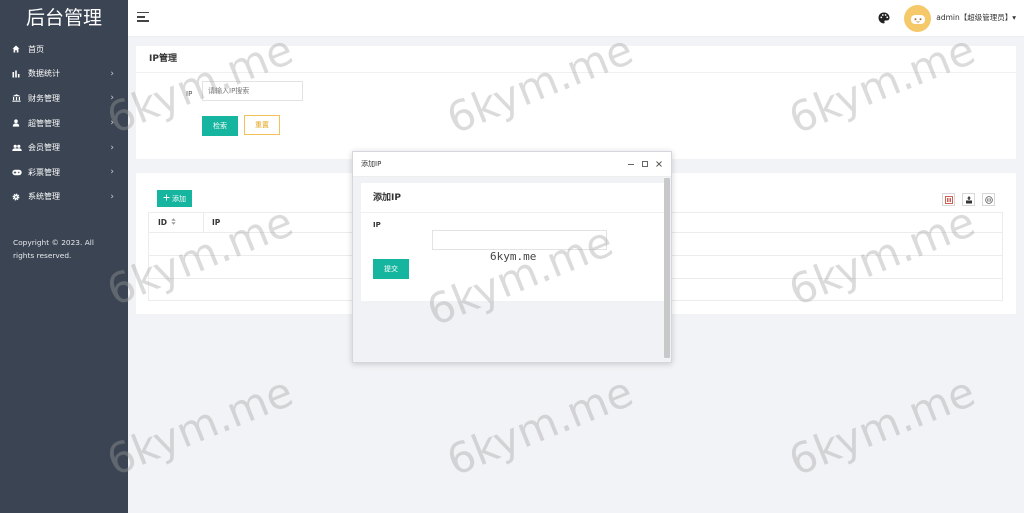 This screenshot has width=1024, height=513. I want to click on dialog-form-title: 添加IP, so click(512, 198).